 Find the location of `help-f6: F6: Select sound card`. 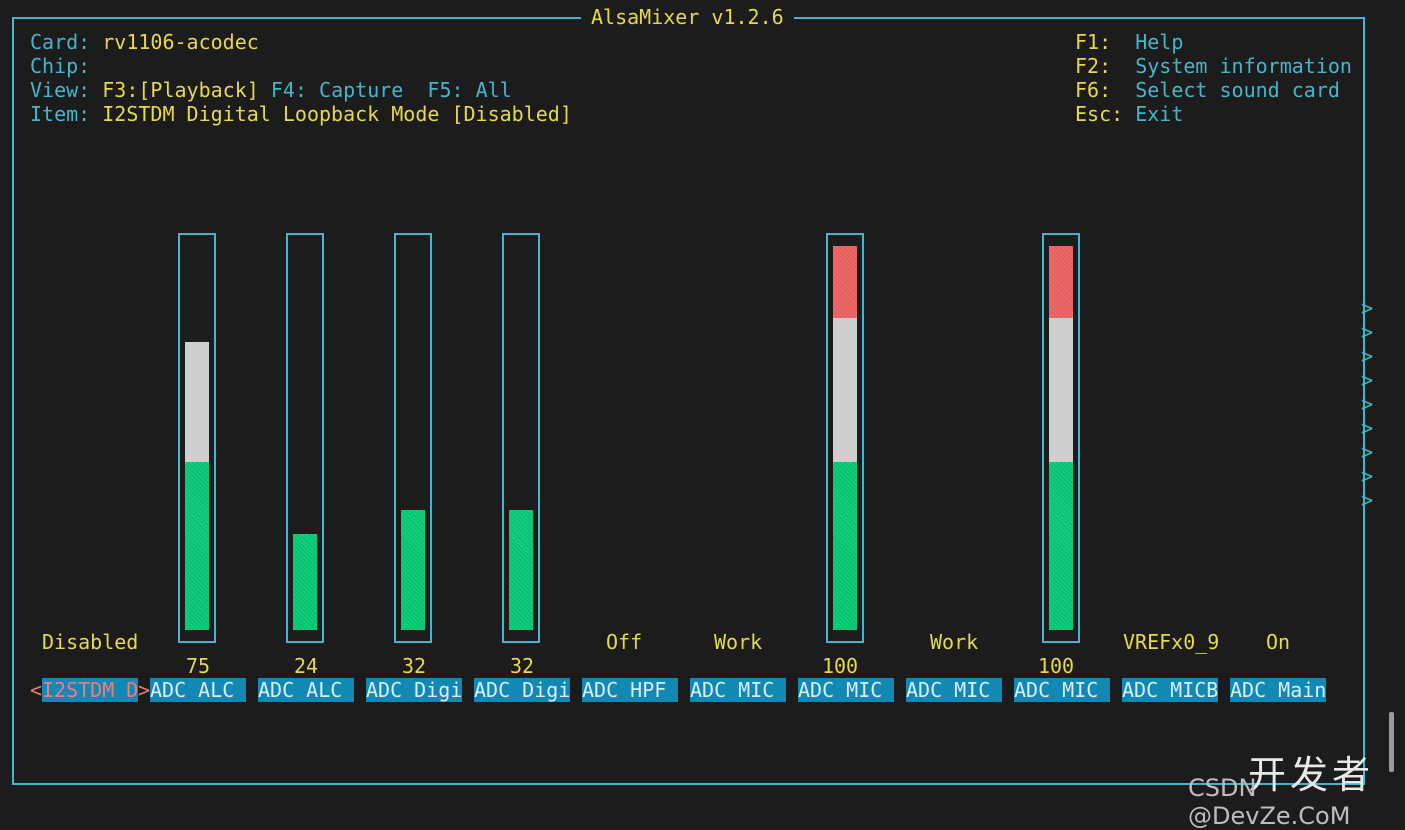

help-f6: F6: Select sound card is located at coordinates (1207, 90).